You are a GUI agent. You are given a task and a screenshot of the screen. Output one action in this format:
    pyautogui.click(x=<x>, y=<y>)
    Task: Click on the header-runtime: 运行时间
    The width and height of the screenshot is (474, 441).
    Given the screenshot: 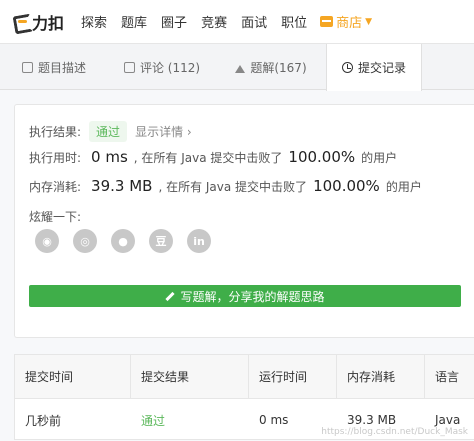 What is the action you would take?
    pyautogui.click(x=293, y=376)
    